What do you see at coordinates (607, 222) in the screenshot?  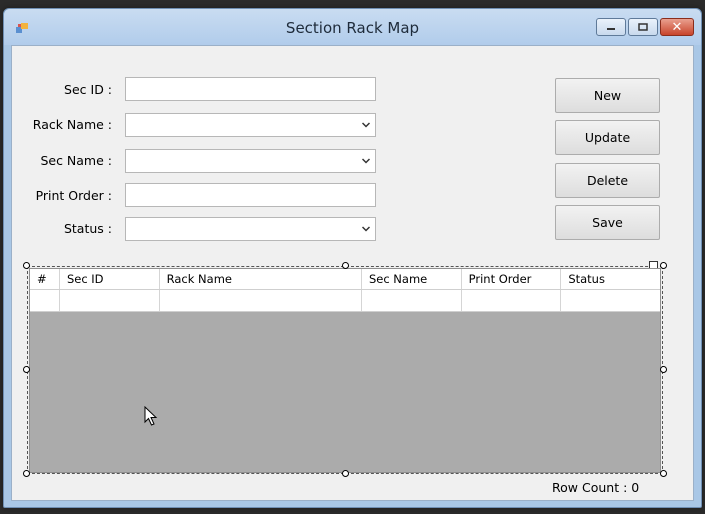 I see `save-button: Save` at bounding box center [607, 222].